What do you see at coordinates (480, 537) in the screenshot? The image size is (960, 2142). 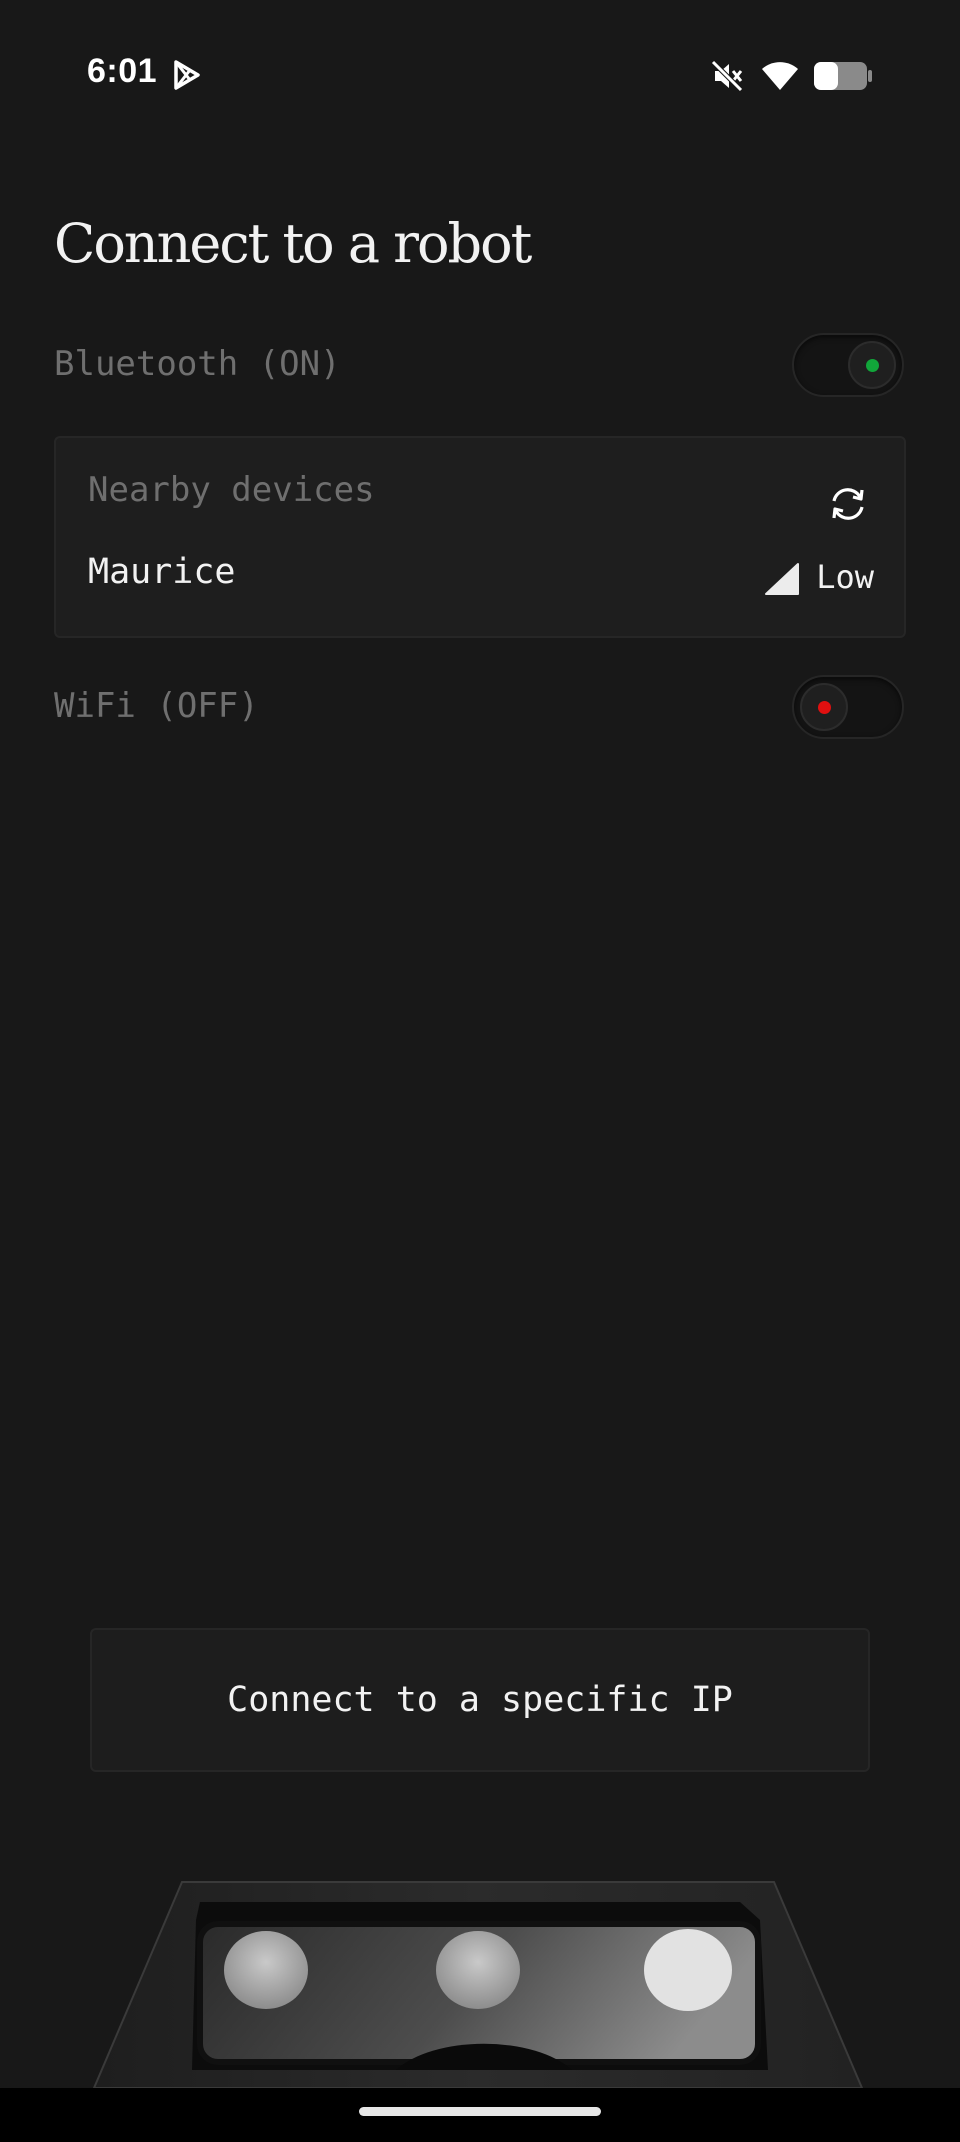 I see `nearby-devices-panel: Nearby devices Maurice Low` at bounding box center [480, 537].